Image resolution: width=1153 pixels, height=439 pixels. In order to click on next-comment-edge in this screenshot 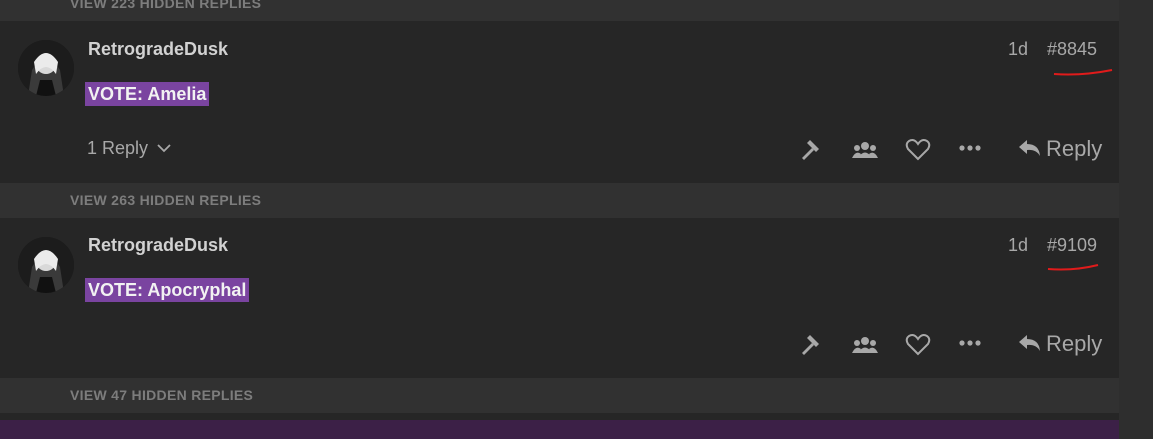, I will do `click(559, 429)`.